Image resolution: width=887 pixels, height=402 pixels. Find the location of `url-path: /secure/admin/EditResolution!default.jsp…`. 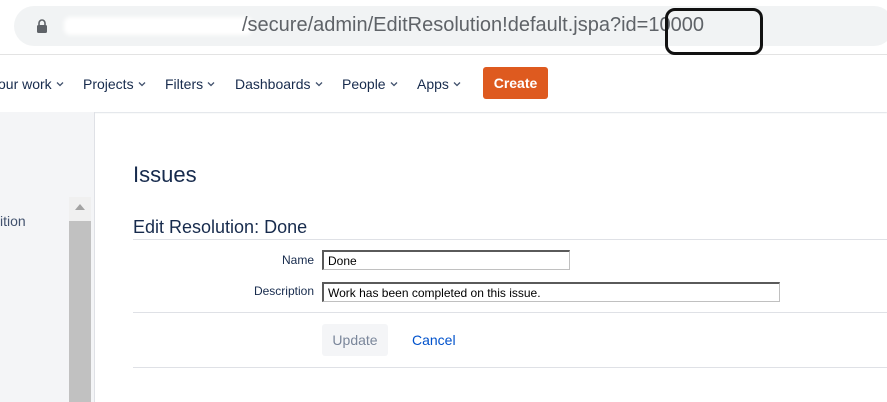

url-path: /secure/admin/EditResolution!default.jsp… is located at coordinates (445, 25).